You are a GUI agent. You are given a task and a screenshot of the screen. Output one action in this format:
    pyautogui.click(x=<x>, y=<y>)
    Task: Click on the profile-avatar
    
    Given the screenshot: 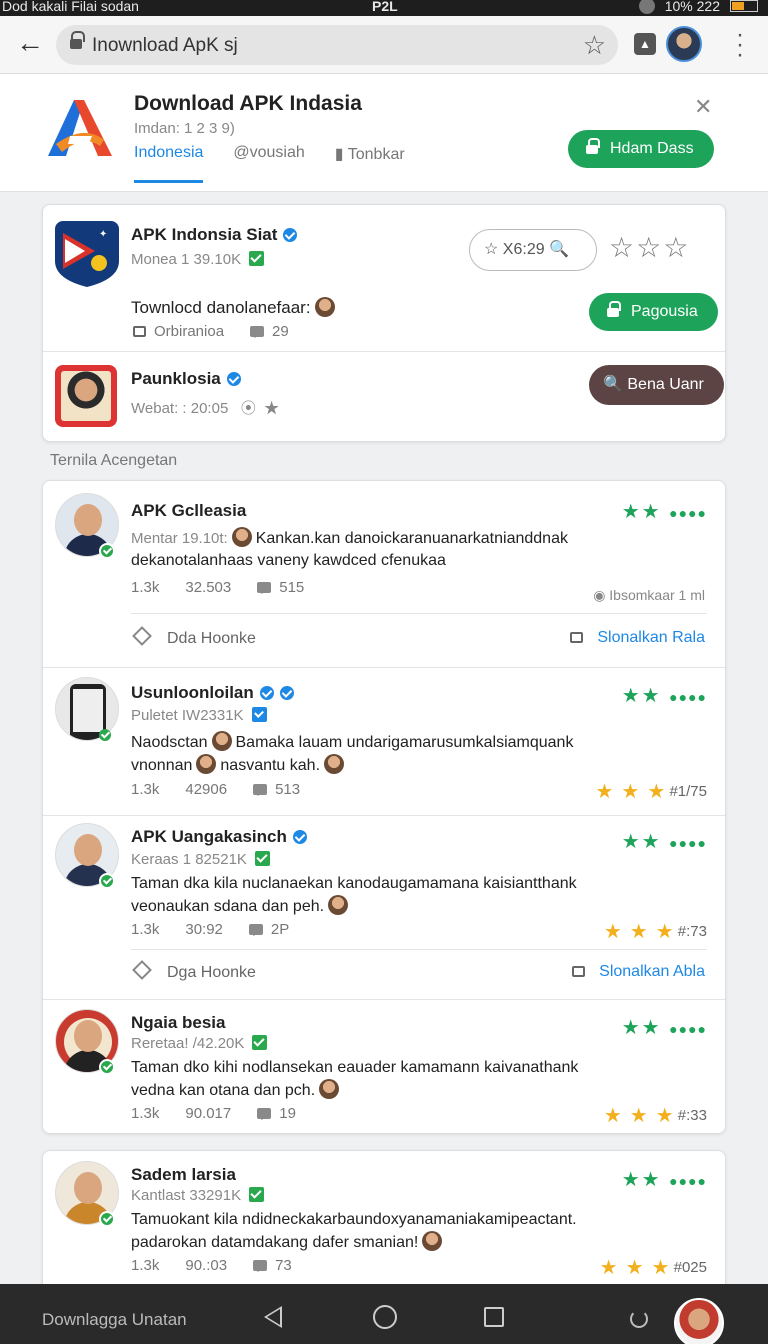 What is the action you would take?
    pyautogui.click(x=684, y=44)
    